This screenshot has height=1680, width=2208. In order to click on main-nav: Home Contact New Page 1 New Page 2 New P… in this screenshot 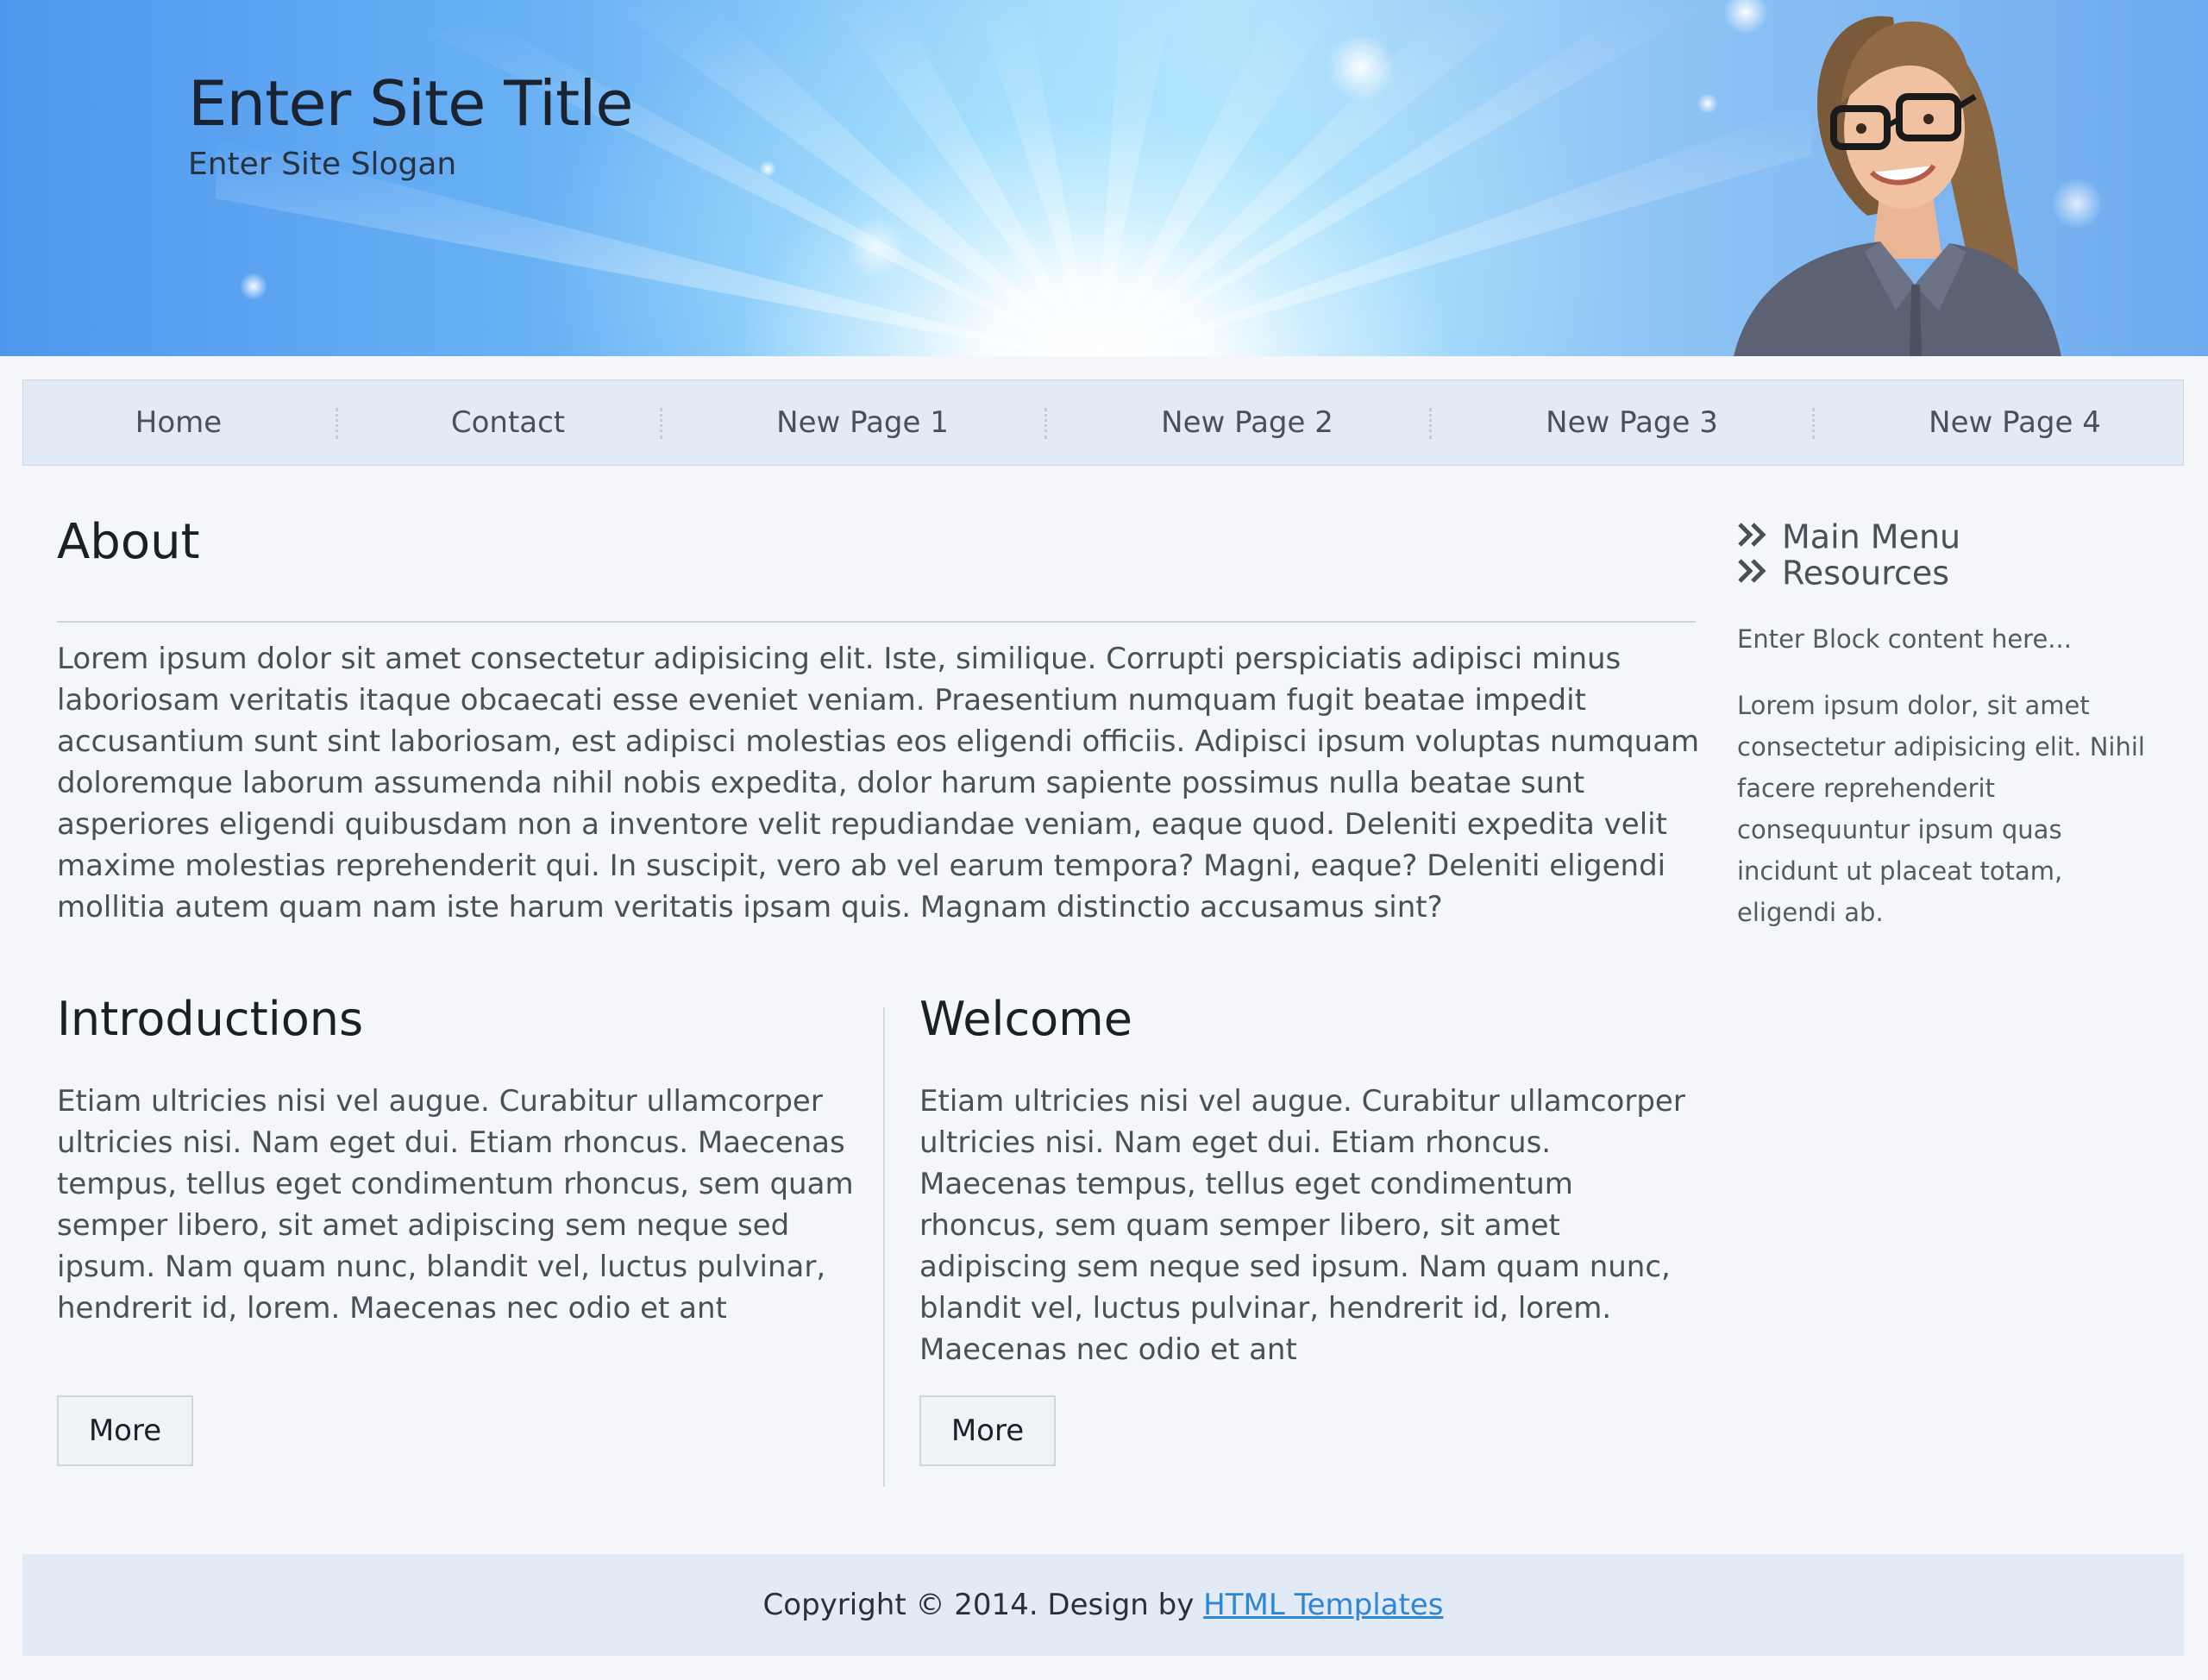, I will do `click(1103, 423)`.